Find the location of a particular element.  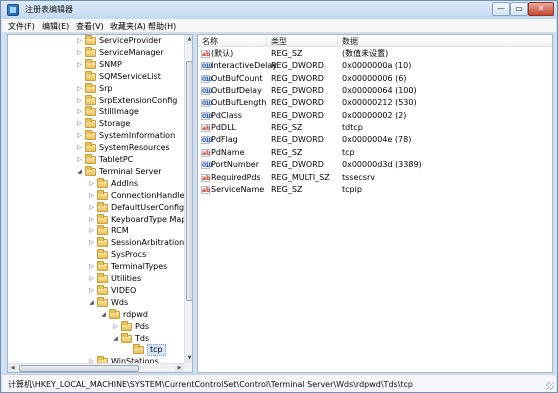

tree-item: ▷ SNMP is located at coordinates (96, 64).